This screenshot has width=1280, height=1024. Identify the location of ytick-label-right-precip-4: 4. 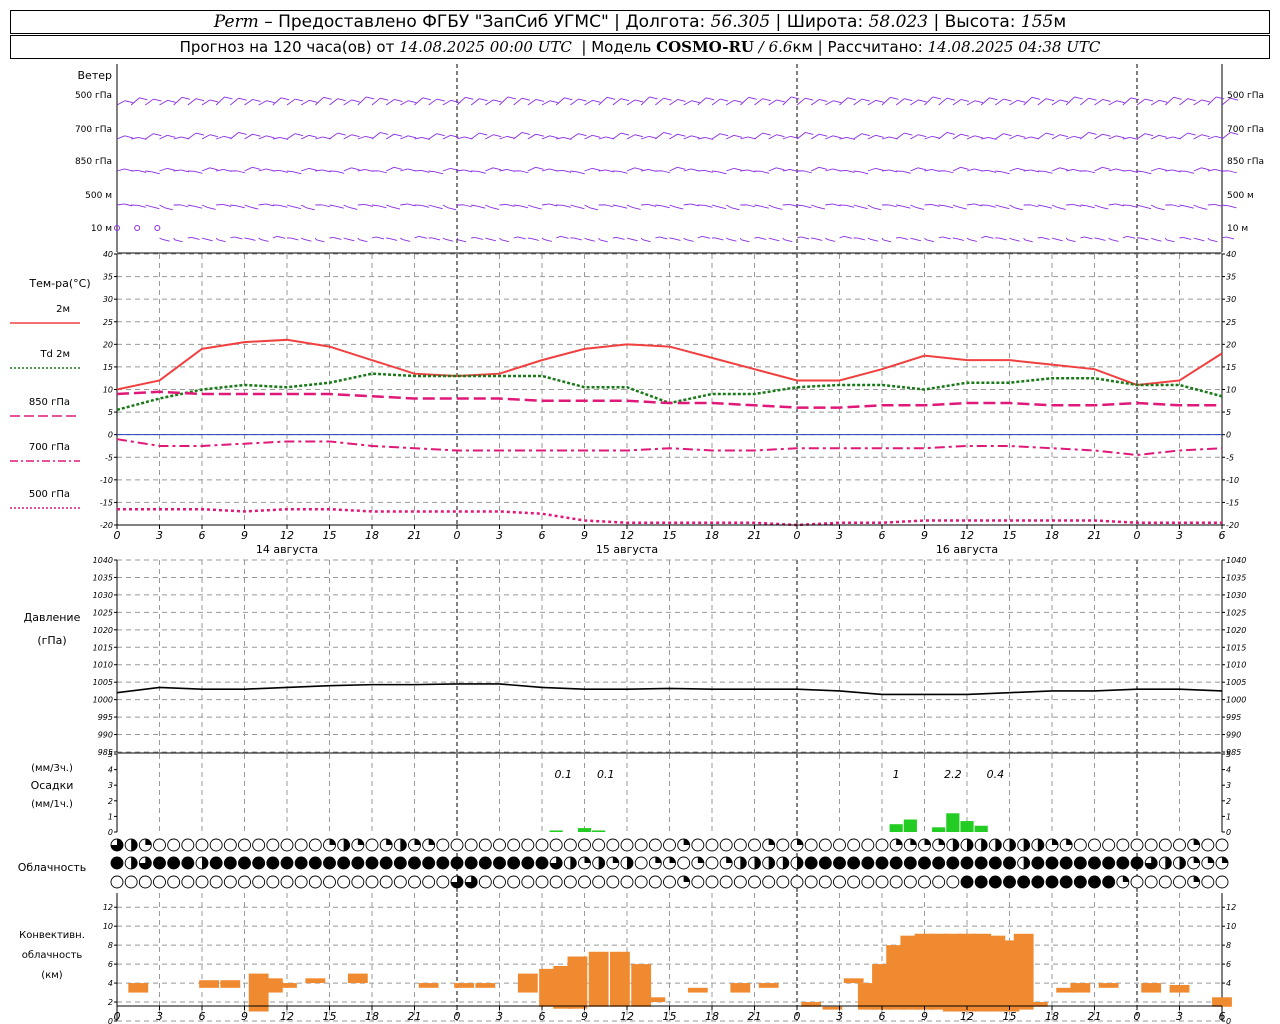
(1228, 770).